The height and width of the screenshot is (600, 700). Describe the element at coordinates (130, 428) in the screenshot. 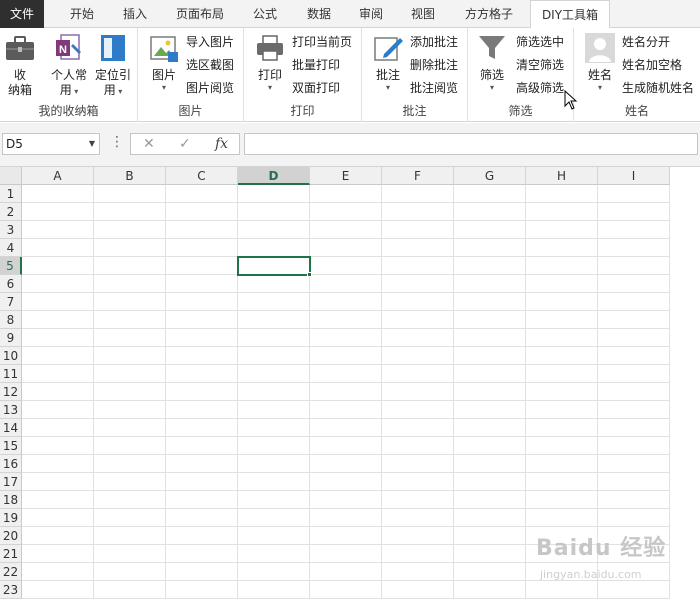

I see `cell-b14` at that location.